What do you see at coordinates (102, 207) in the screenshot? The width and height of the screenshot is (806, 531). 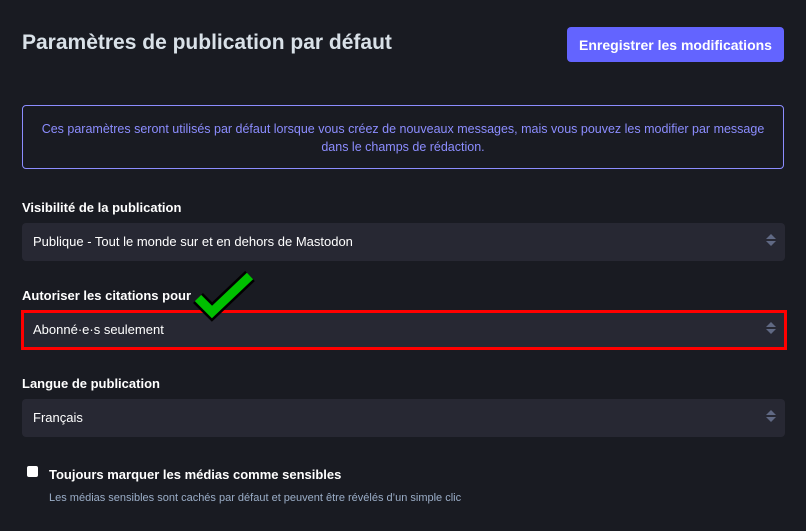 I see `visibility-label: Visibilité de la publication` at bounding box center [102, 207].